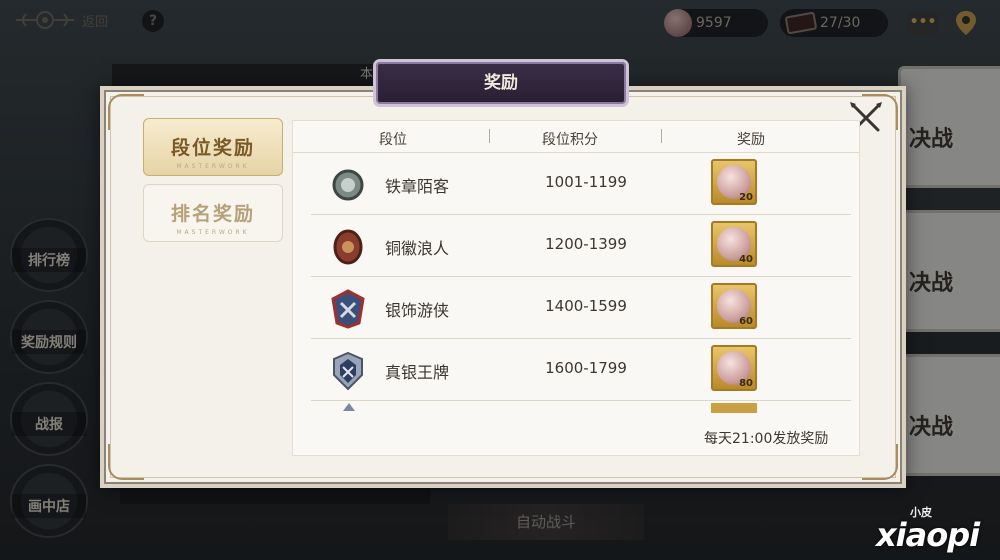 This screenshot has width=1000, height=560. I want to click on tier-range: 1200-1399, so click(586, 244).